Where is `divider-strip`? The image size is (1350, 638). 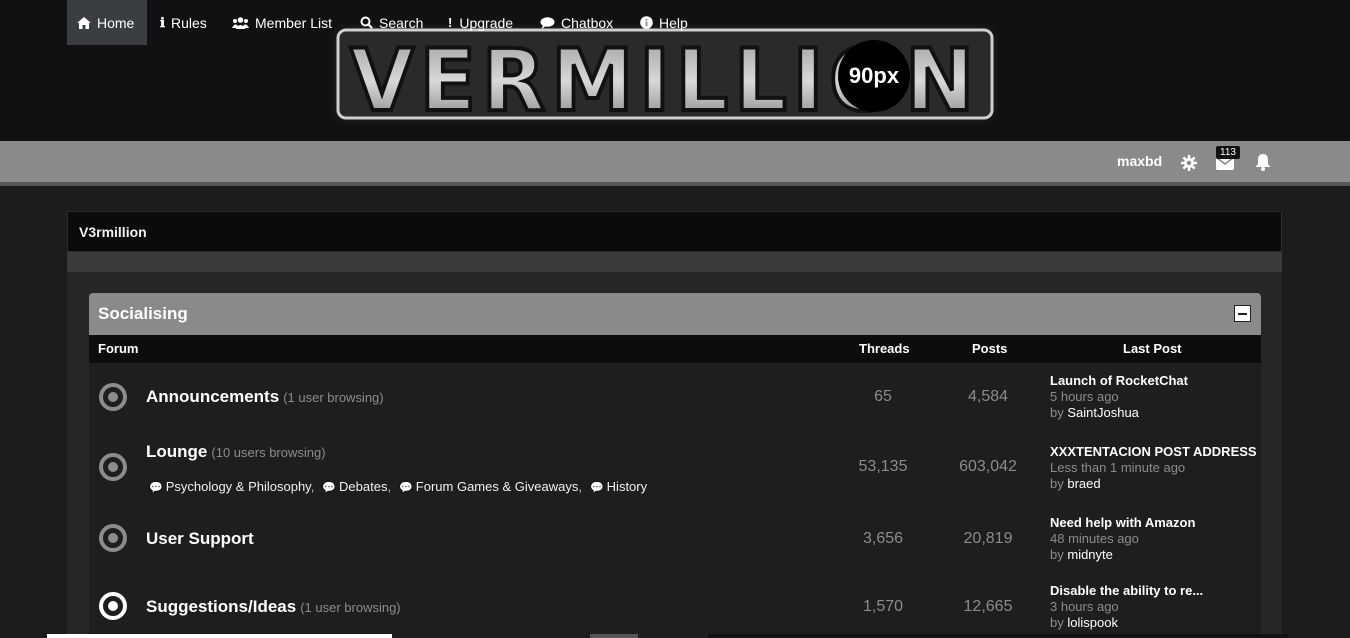 divider-strip is located at coordinates (674, 262).